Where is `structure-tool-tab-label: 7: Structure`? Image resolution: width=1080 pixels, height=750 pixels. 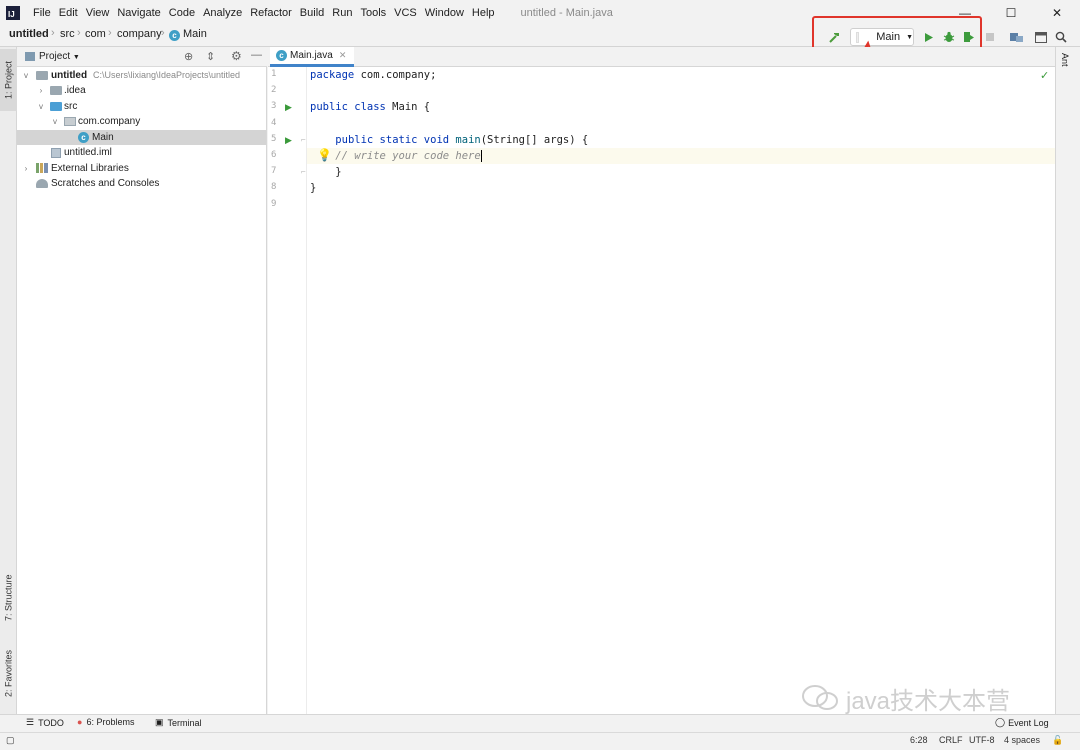
structure-tool-tab-label: 7: Structure is located at coordinates (8, 598).